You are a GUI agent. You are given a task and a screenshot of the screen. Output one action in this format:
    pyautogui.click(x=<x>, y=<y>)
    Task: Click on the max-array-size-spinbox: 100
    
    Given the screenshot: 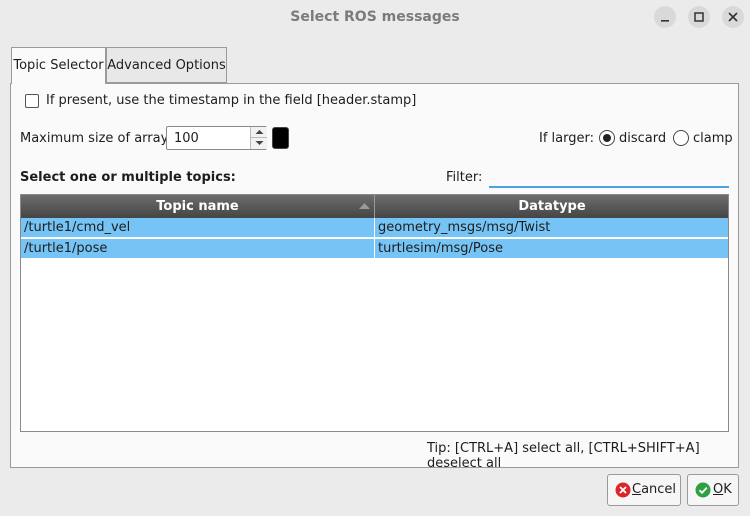 What is the action you would take?
    pyautogui.click(x=216, y=138)
    